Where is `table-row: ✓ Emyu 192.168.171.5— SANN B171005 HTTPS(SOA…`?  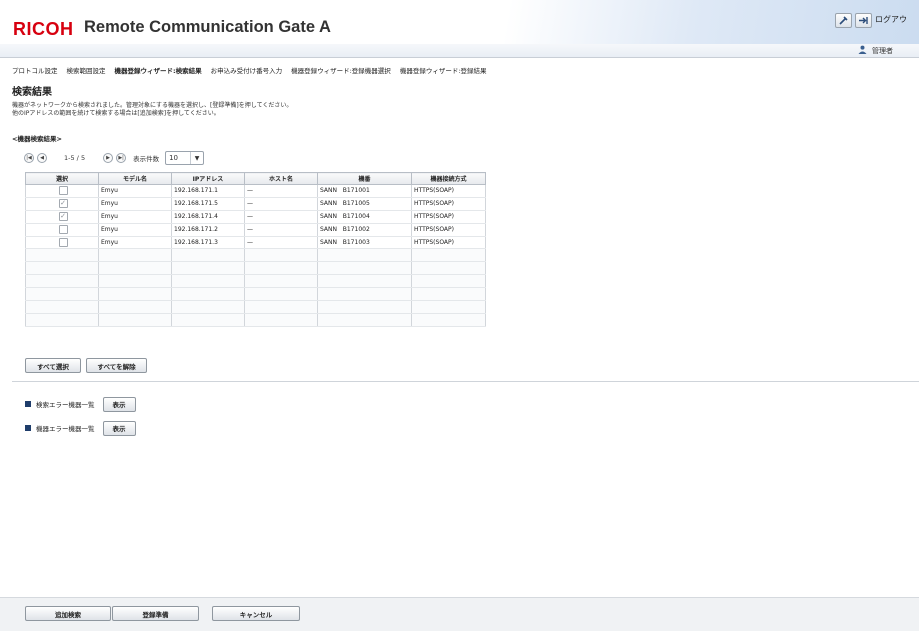 table-row: ✓ Emyu 192.168.171.5— SANN B171005 HTTPS(SOA… is located at coordinates (255, 204).